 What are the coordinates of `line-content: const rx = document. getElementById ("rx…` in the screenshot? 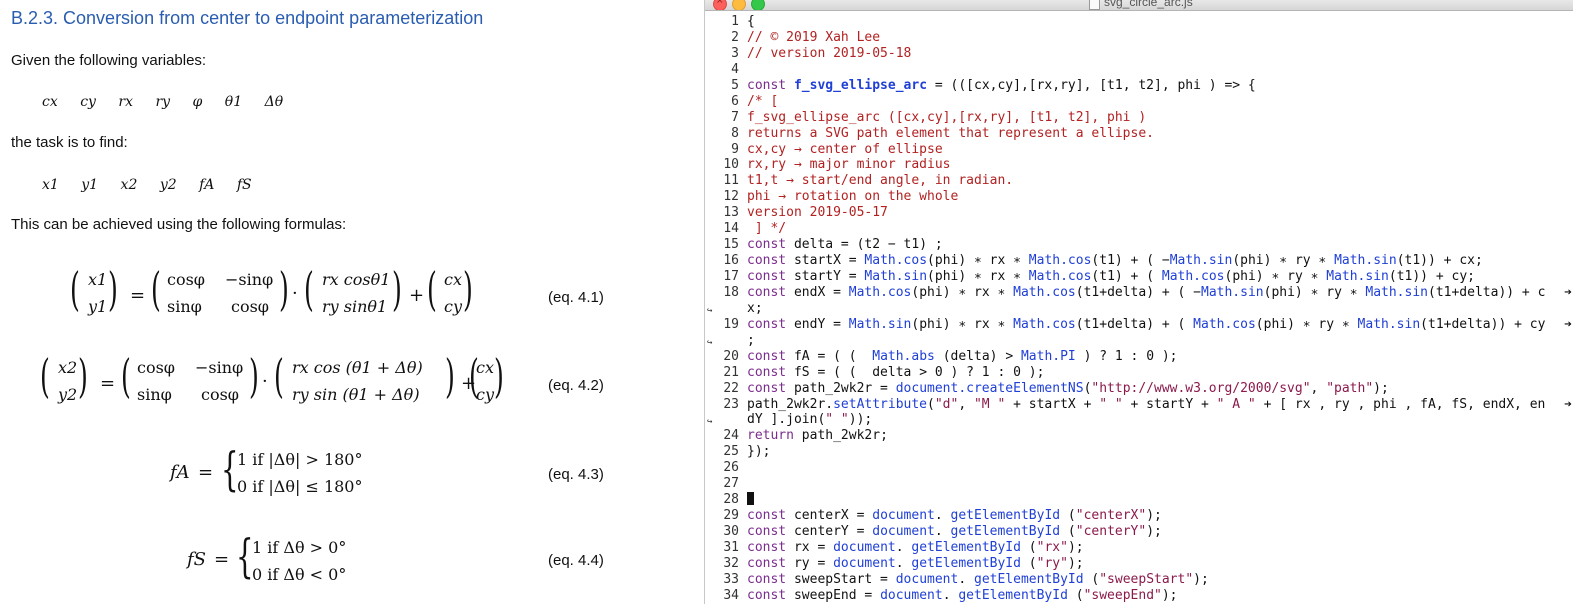 It's located at (915, 548).